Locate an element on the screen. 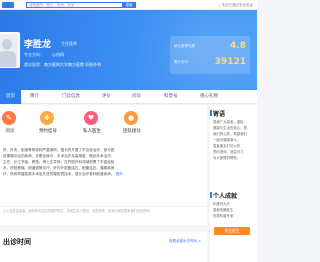 The width and height of the screenshot is (320, 262). search-button: 搜索 is located at coordinates (129, 5).